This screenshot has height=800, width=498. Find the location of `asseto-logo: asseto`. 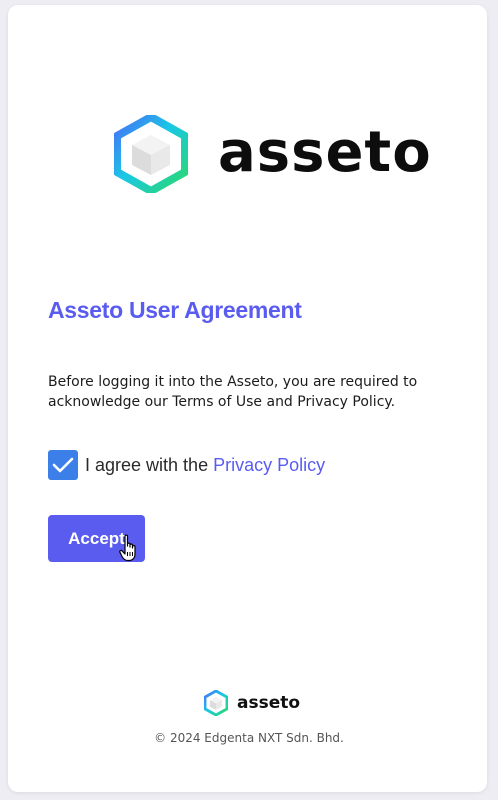

asseto-logo: asseto is located at coordinates (272, 156).